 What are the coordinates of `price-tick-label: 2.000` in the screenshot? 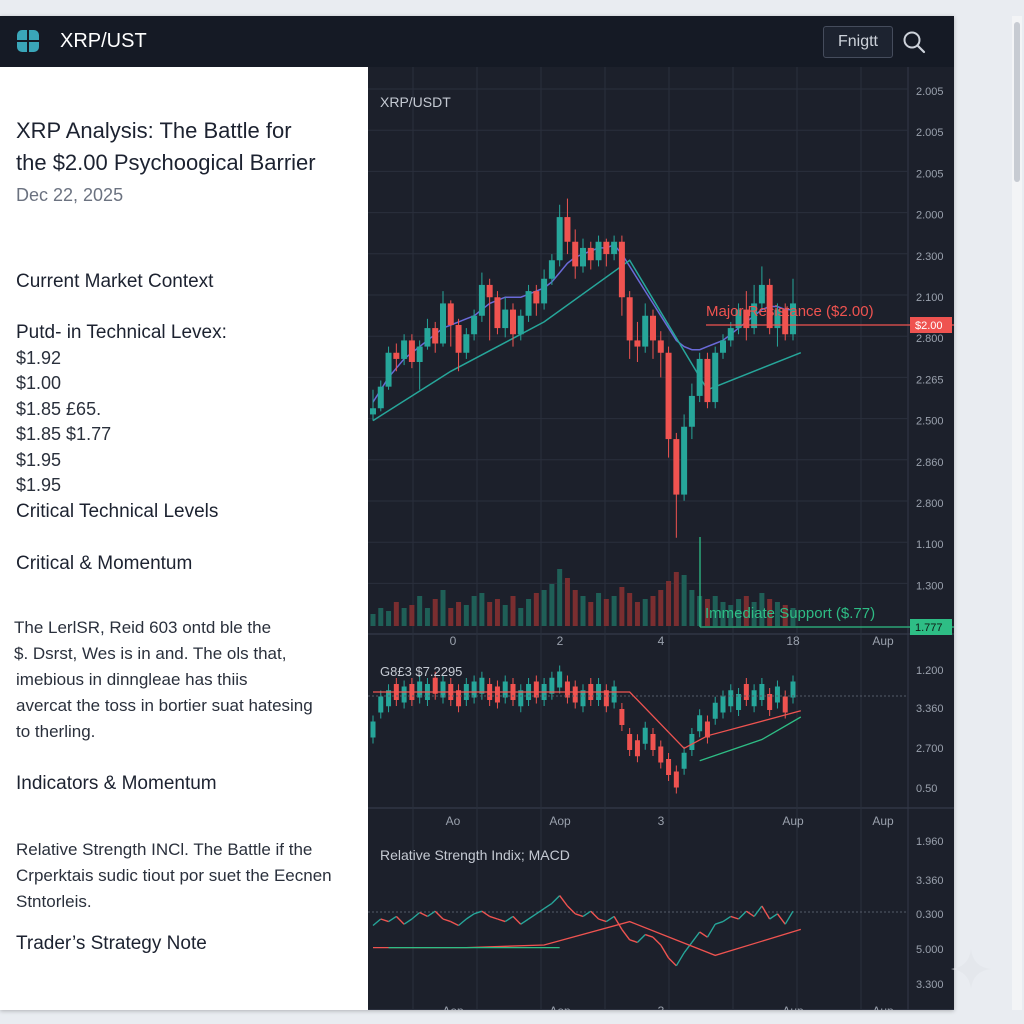 It's located at (930, 216).